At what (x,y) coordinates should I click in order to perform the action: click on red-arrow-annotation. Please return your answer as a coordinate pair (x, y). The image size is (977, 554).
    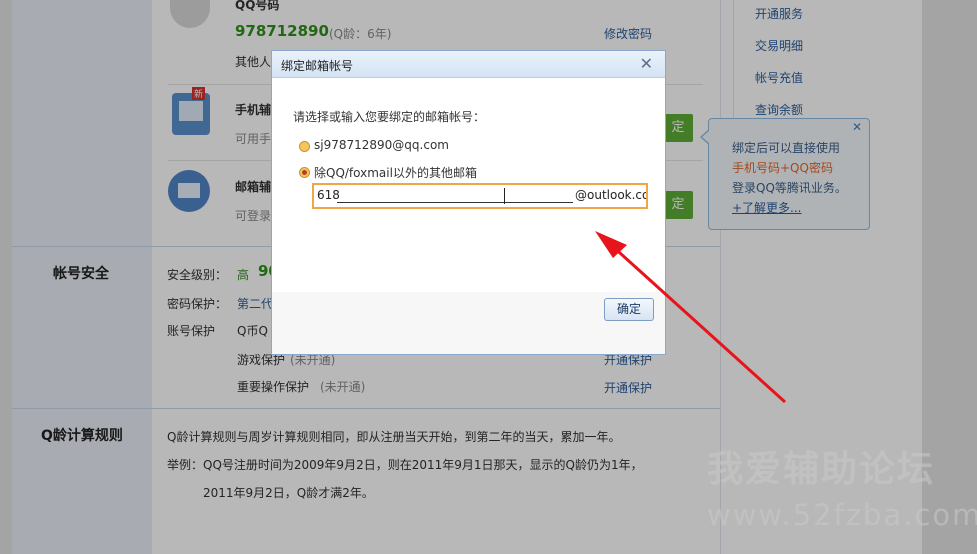
    Looking at the image, I should click on (691, 317).